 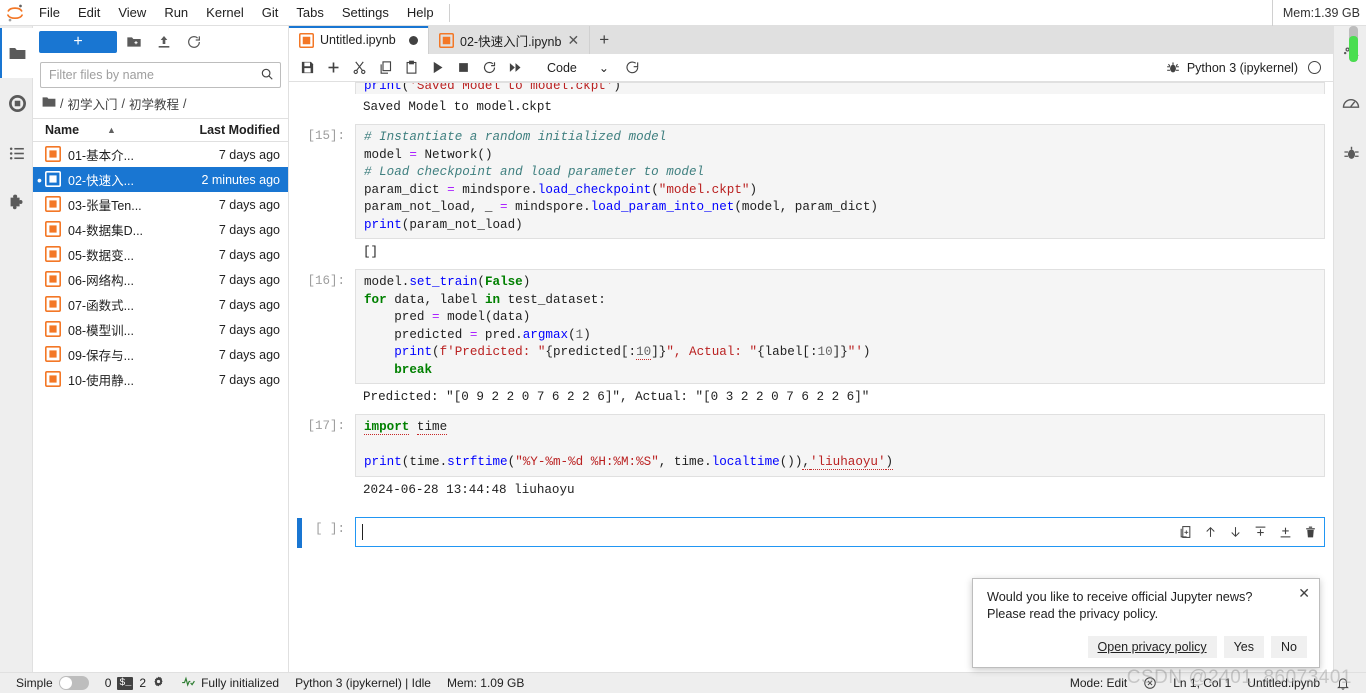 What do you see at coordinates (160, 304) in the screenshot?
I see `file-list-item: 07-函数式... 7 days ago` at bounding box center [160, 304].